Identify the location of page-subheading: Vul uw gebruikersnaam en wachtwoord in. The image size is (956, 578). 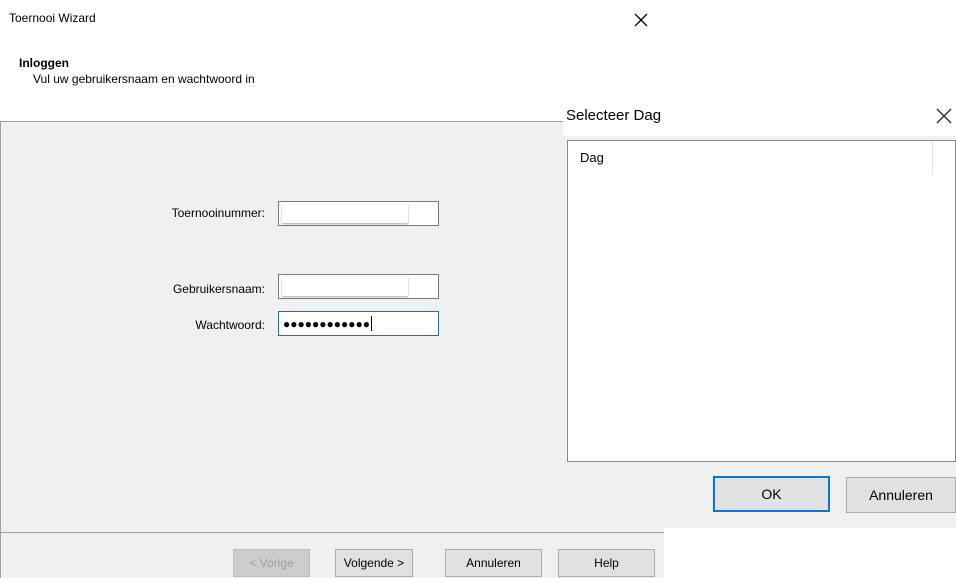
(144, 79).